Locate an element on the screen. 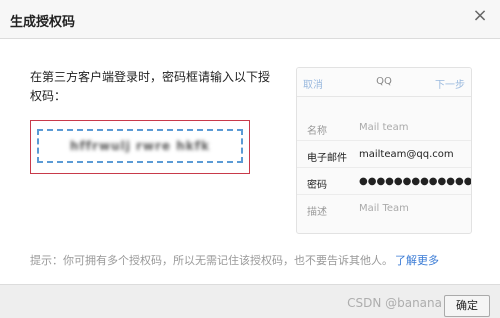 The height and width of the screenshot is (318, 500). hint-text-line: 提示：你可拥有多个授权码，所以无需记住该授权码，也不要告诉其他人。 了解更多 is located at coordinates (234, 260).